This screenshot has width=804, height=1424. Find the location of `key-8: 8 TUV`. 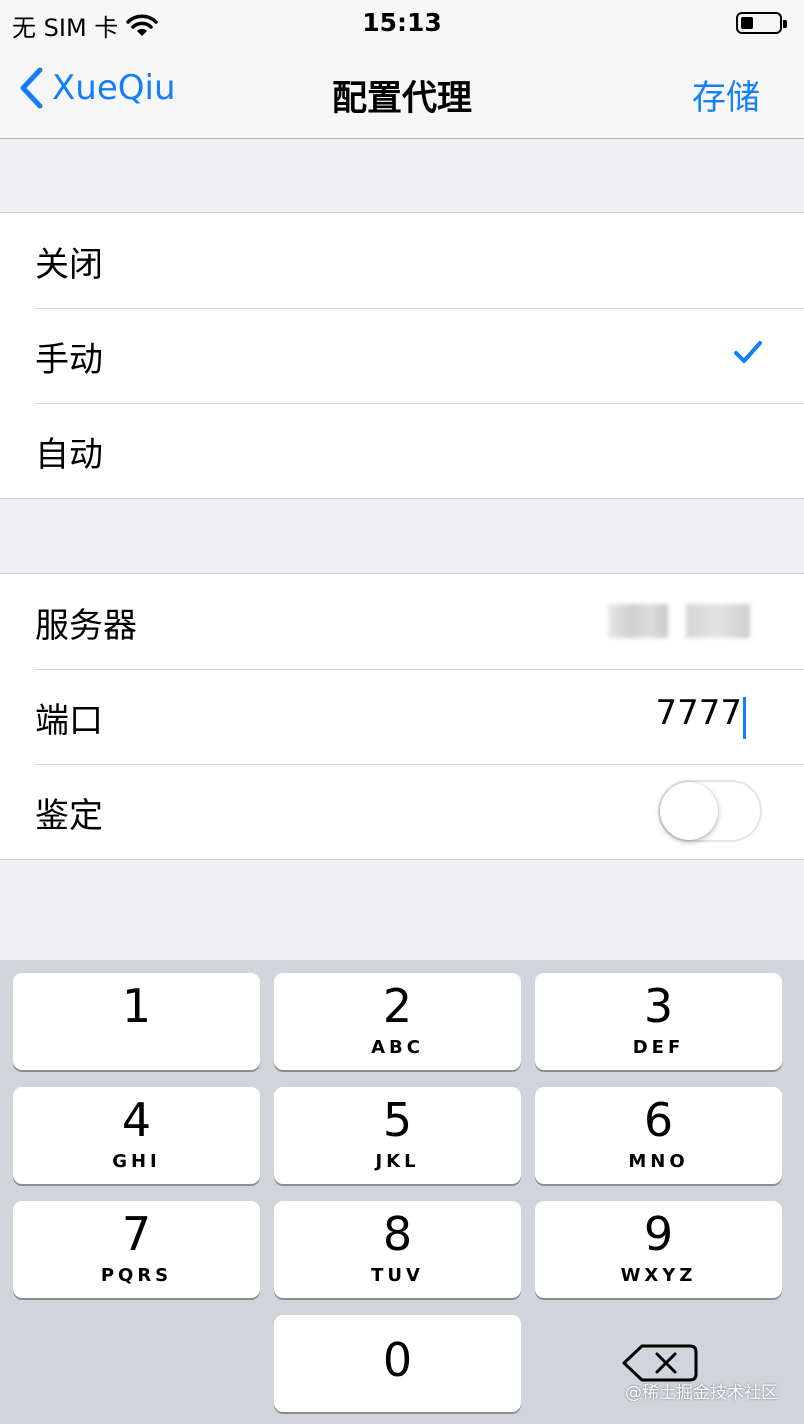

key-8: 8 TUV is located at coordinates (397, 1249).